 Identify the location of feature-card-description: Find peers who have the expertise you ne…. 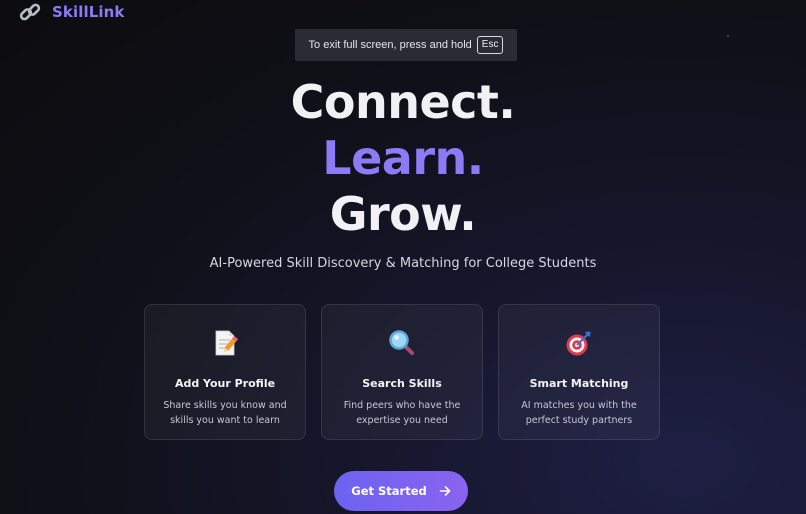
(402, 413).